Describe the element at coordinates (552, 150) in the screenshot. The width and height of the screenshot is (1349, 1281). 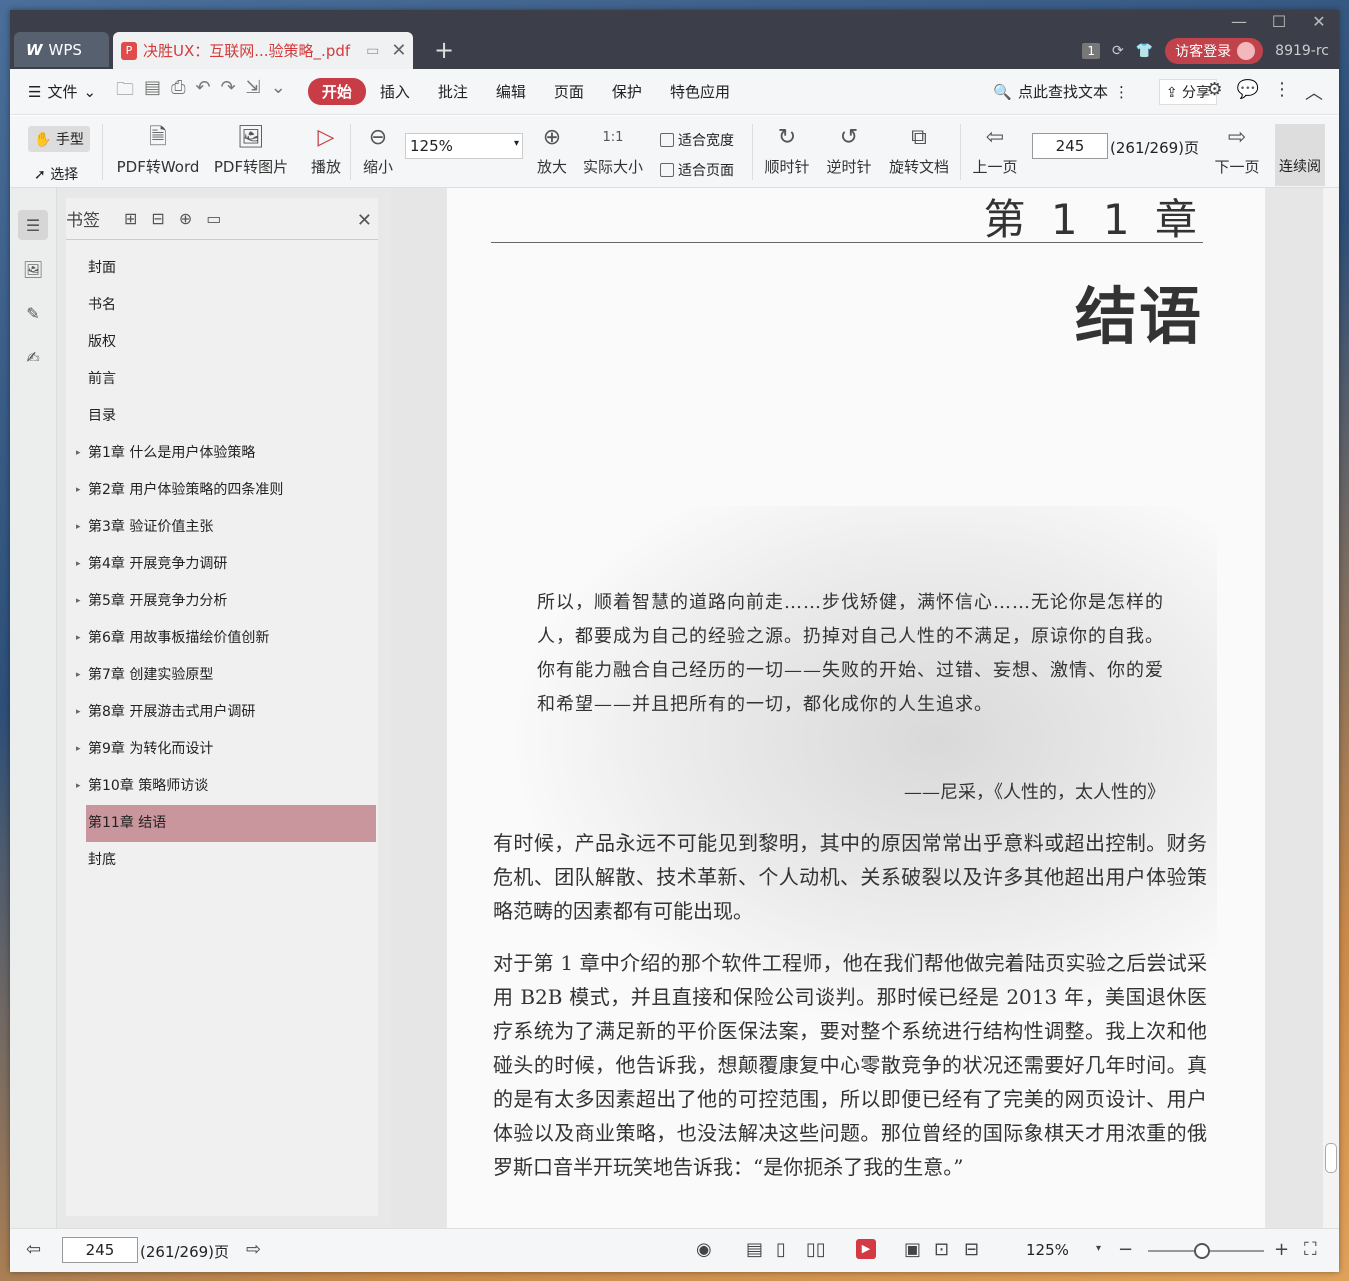
I see `zoom-in-button: ⊕ 放大` at that location.